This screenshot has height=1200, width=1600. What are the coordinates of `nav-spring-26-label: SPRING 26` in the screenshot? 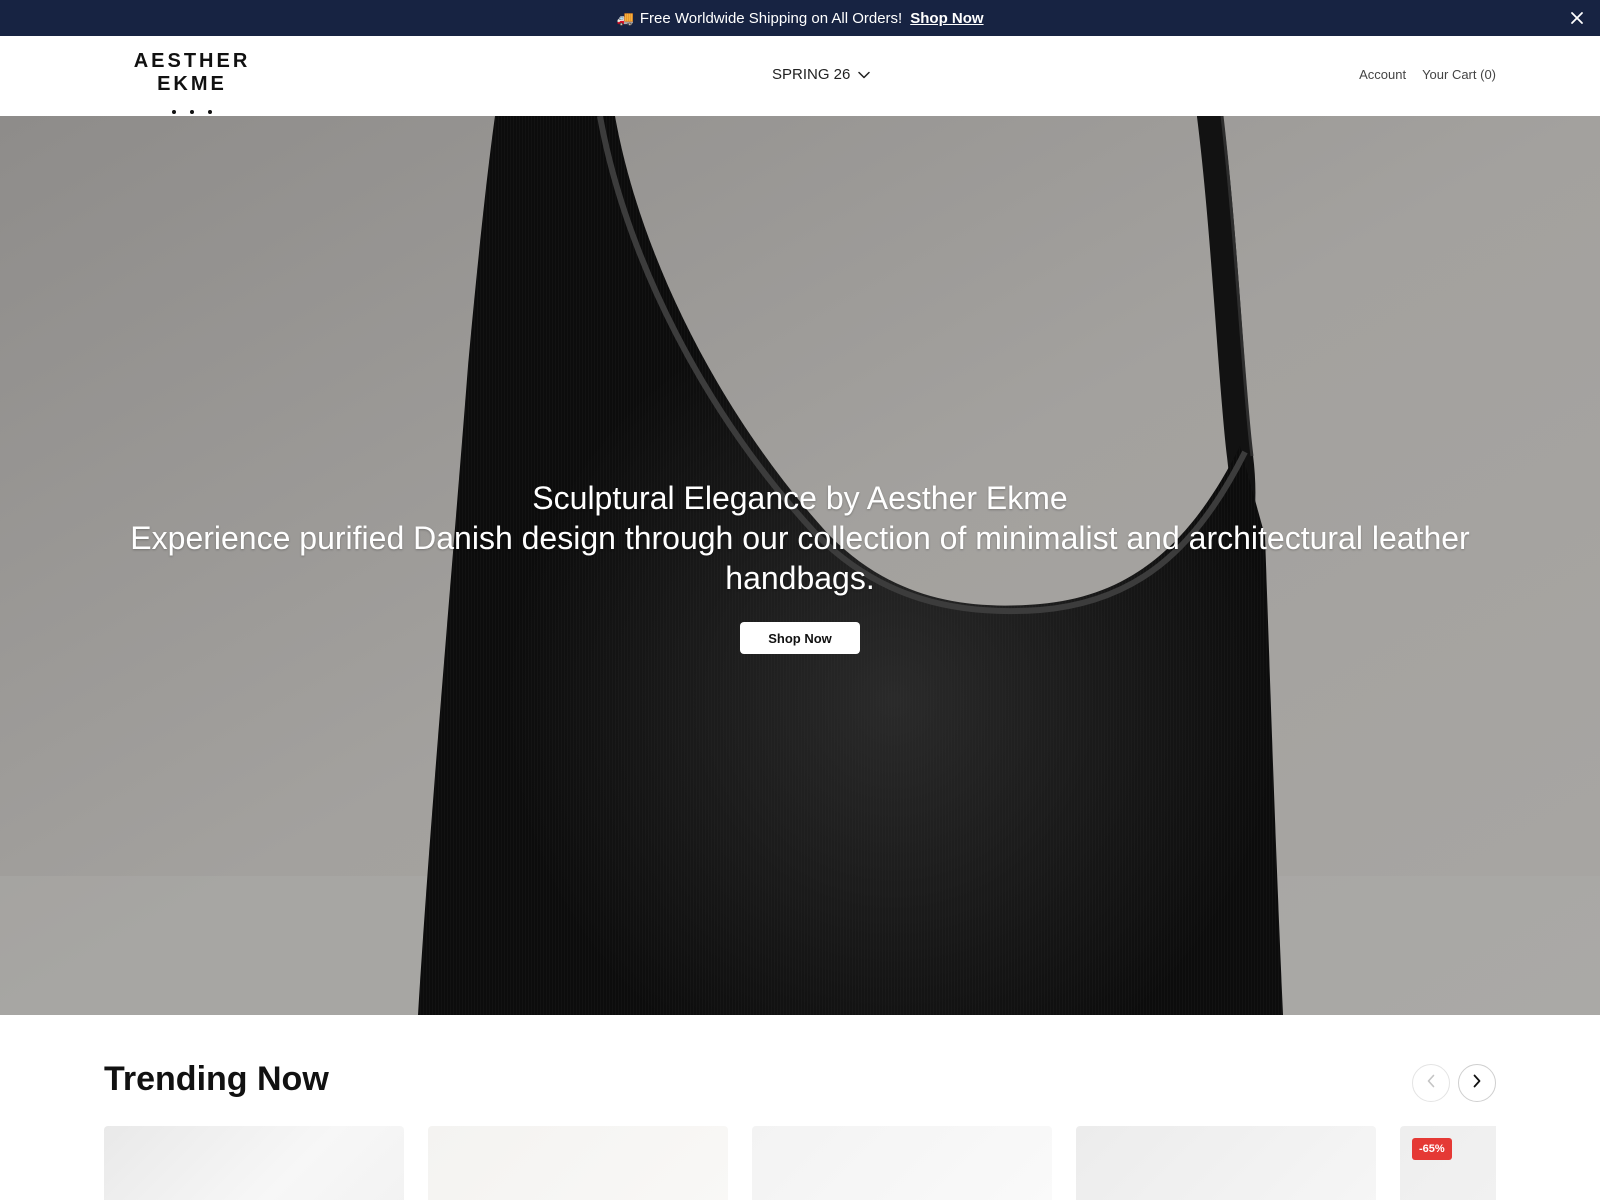 It's located at (811, 74).